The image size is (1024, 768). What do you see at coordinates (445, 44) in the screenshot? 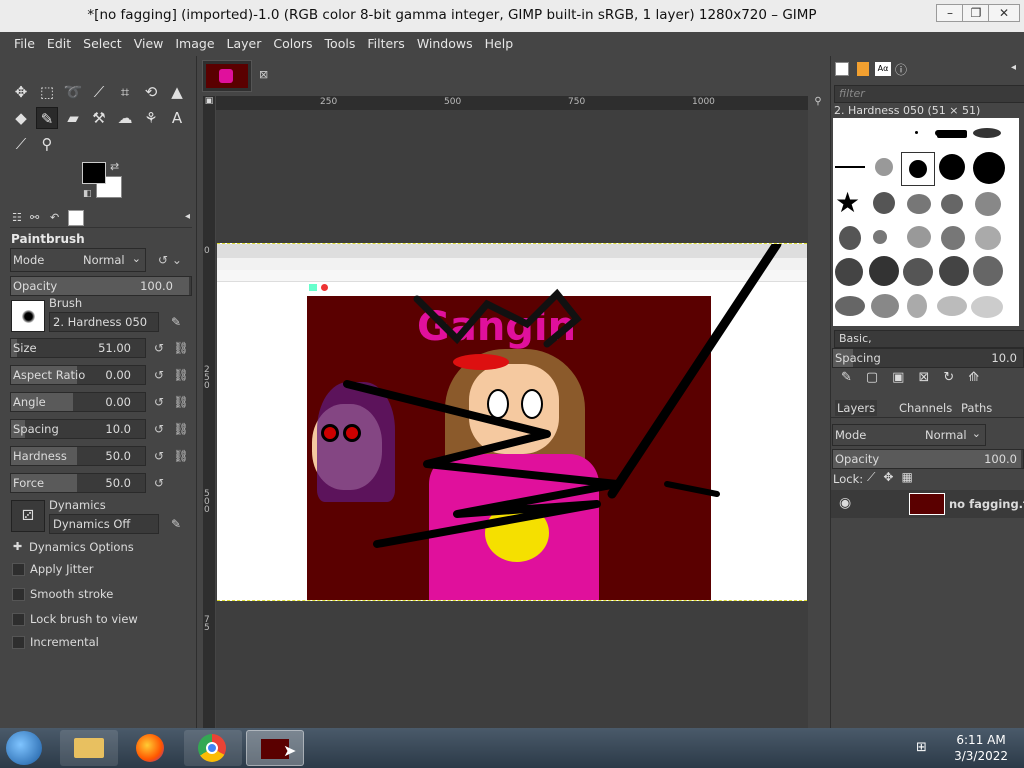
I see `menu-windows: Windows` at bounding box center [445, 44].